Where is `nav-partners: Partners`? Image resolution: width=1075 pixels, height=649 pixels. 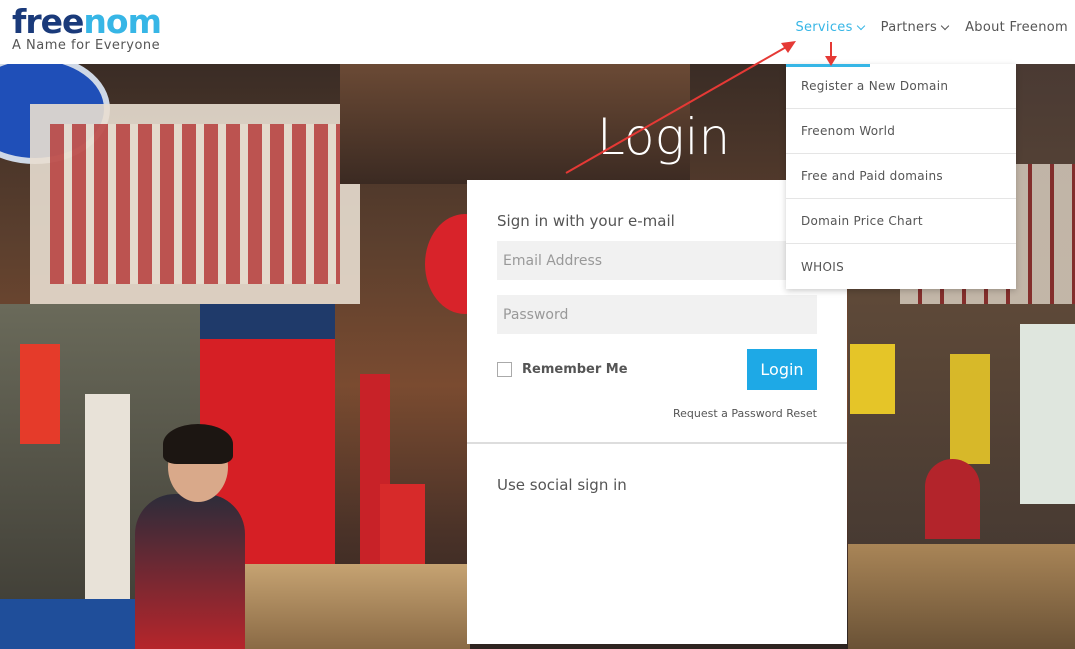
nav-partners: Partners is located at coordinates (915, 27).